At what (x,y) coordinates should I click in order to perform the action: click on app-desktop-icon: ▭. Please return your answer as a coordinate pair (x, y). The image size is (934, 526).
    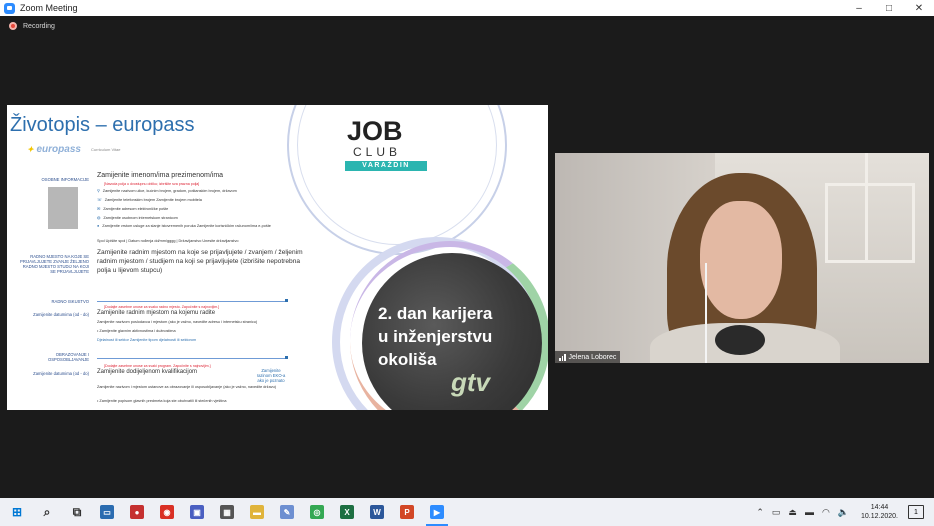
    Looking at the image, I should click on (107, 512).